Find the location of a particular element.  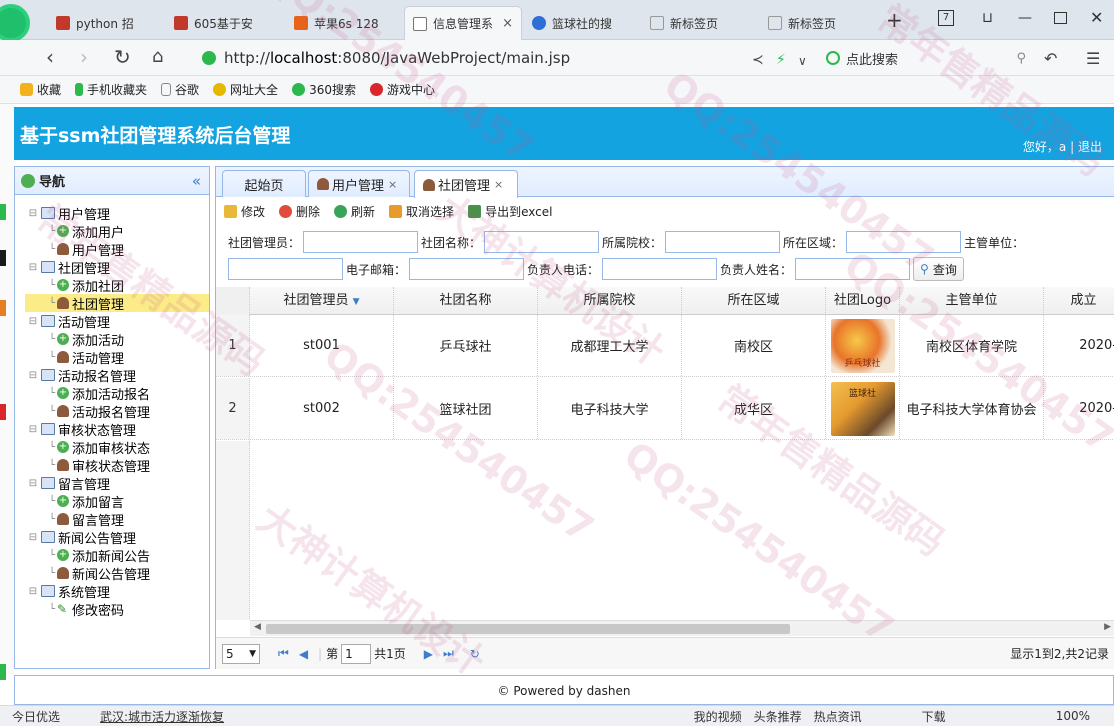

search-icon: ⚲ is located at coordinates (1021, 58).